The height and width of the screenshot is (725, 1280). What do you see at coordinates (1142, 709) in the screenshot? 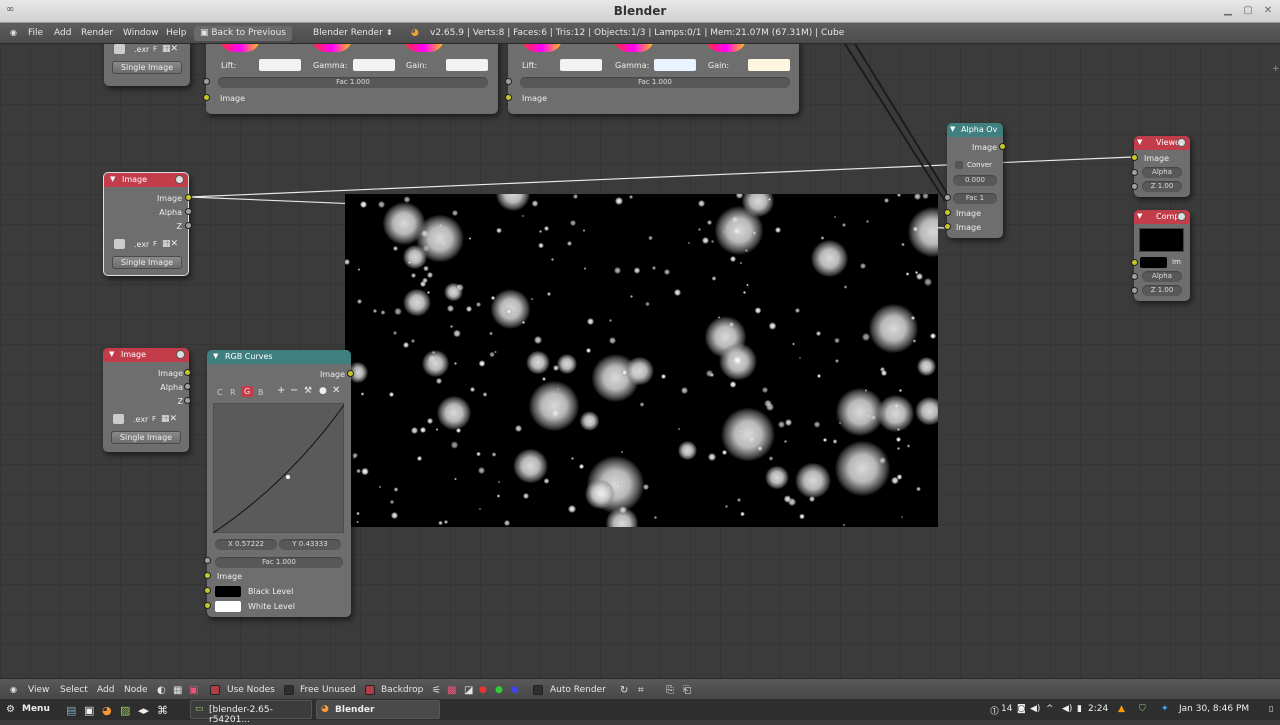
I see `shield-icon: ⛉` at bounding box center [1142, 709].